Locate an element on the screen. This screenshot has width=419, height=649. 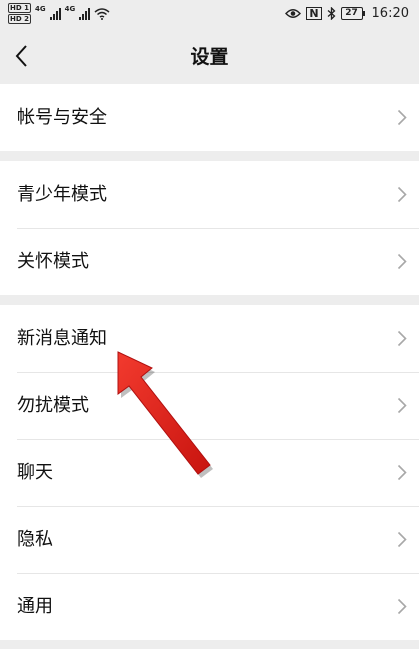
hd-badge-2: HD 2 is located at coordinates (19, 19).